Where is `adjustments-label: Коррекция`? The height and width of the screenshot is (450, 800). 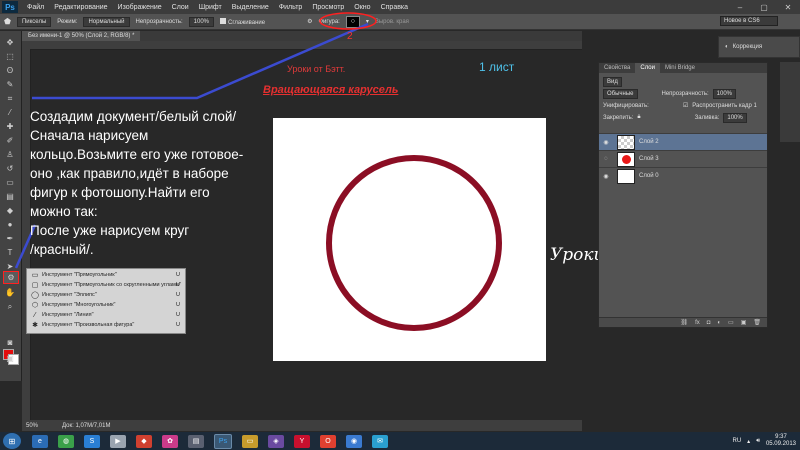 adjustments-label: Коррекция is located at coordinates (747, 47).